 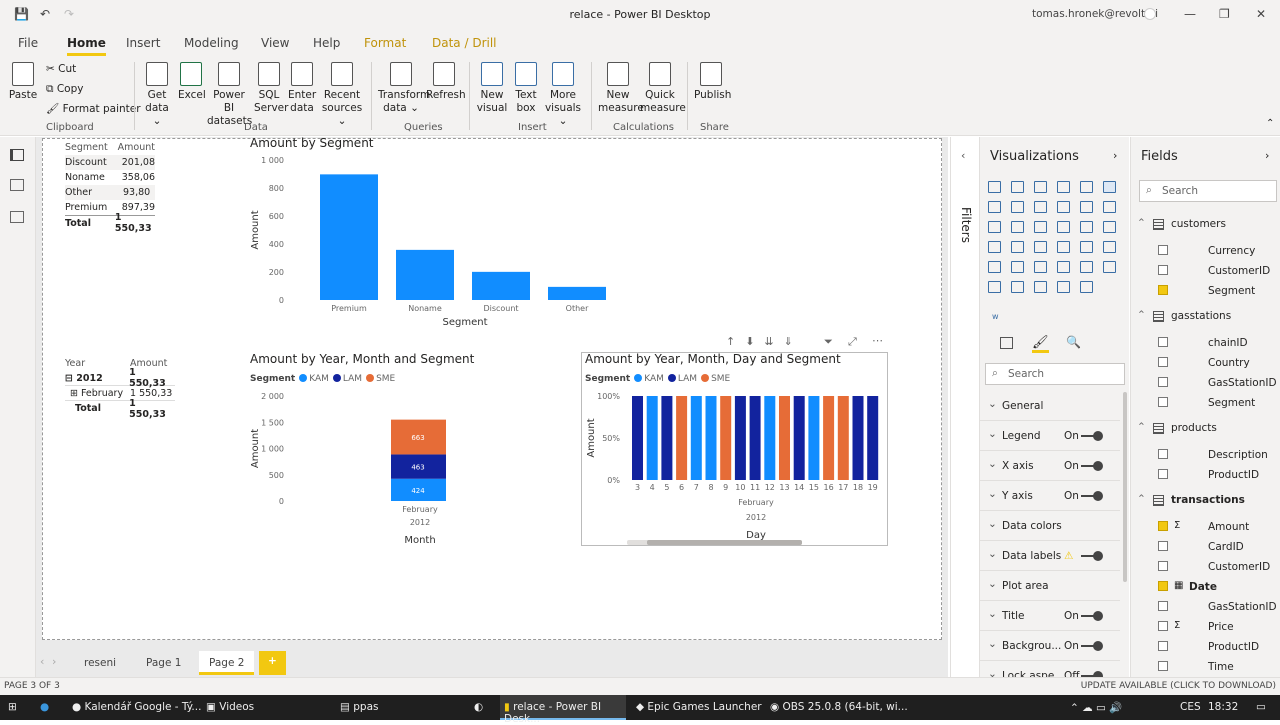 What do you see at coordinates (380, 379) in the screenshot?
I see `legend-item: SME` at bounding box center [380, 379].